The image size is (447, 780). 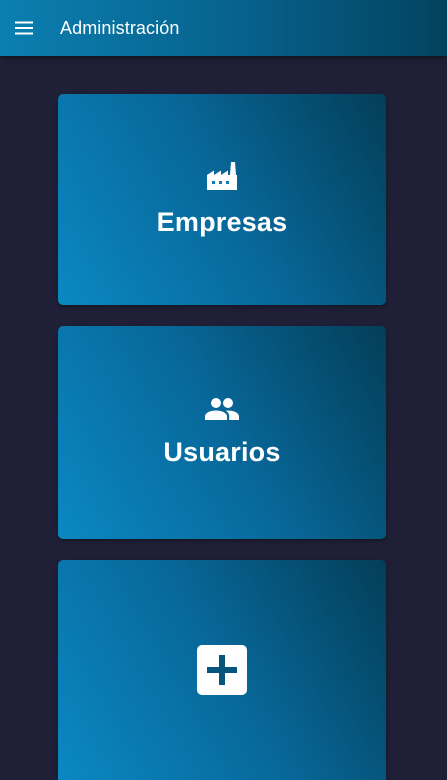 I want to click on usuarios-label: Usuarios, so click(x=222, y=452).